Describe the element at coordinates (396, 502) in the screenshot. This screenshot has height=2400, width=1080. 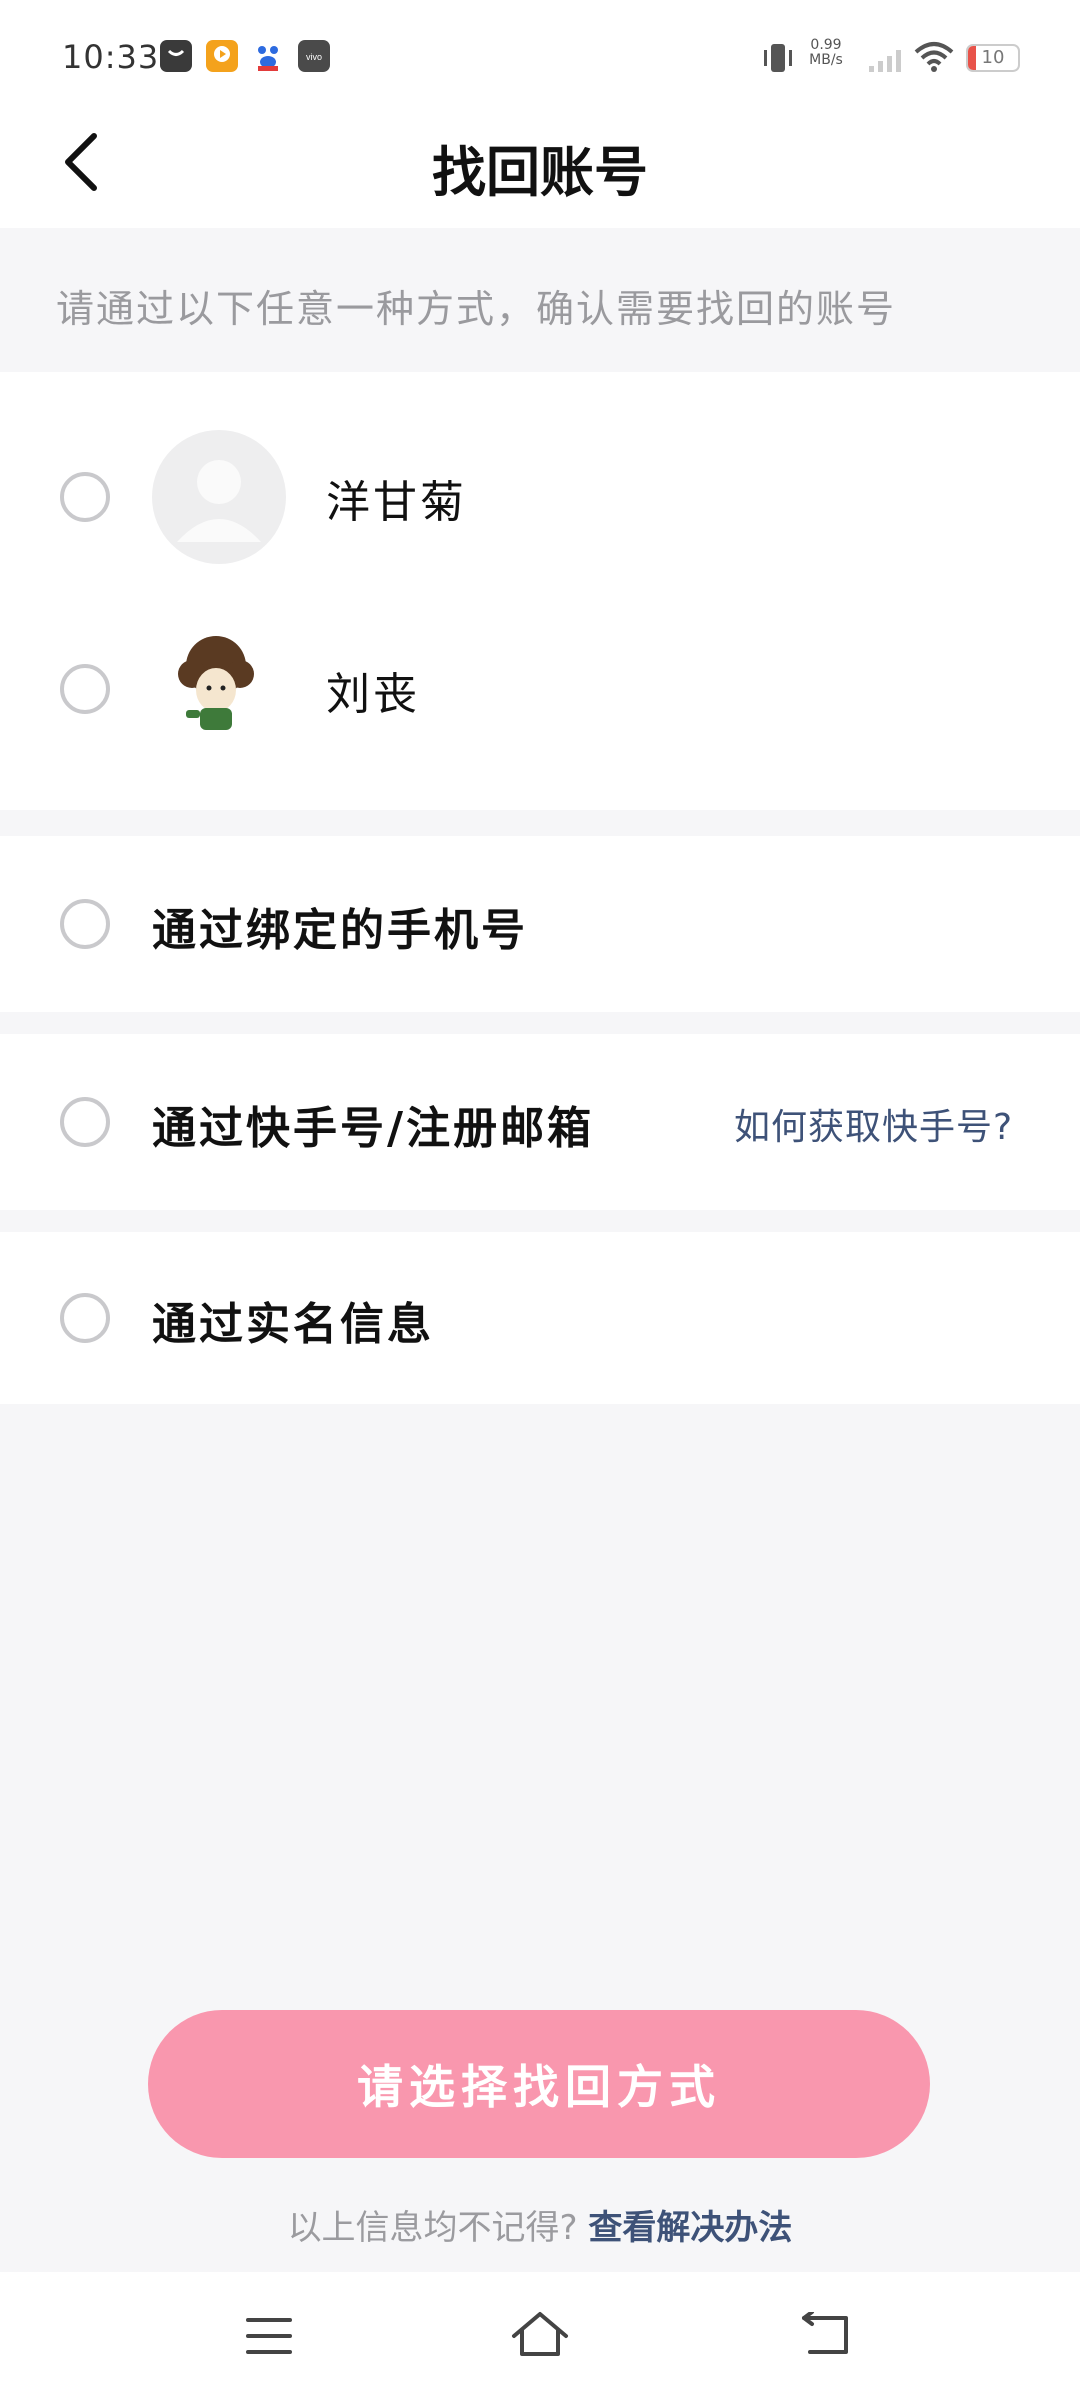
I see `account-name: 洋甘菊` at that location.